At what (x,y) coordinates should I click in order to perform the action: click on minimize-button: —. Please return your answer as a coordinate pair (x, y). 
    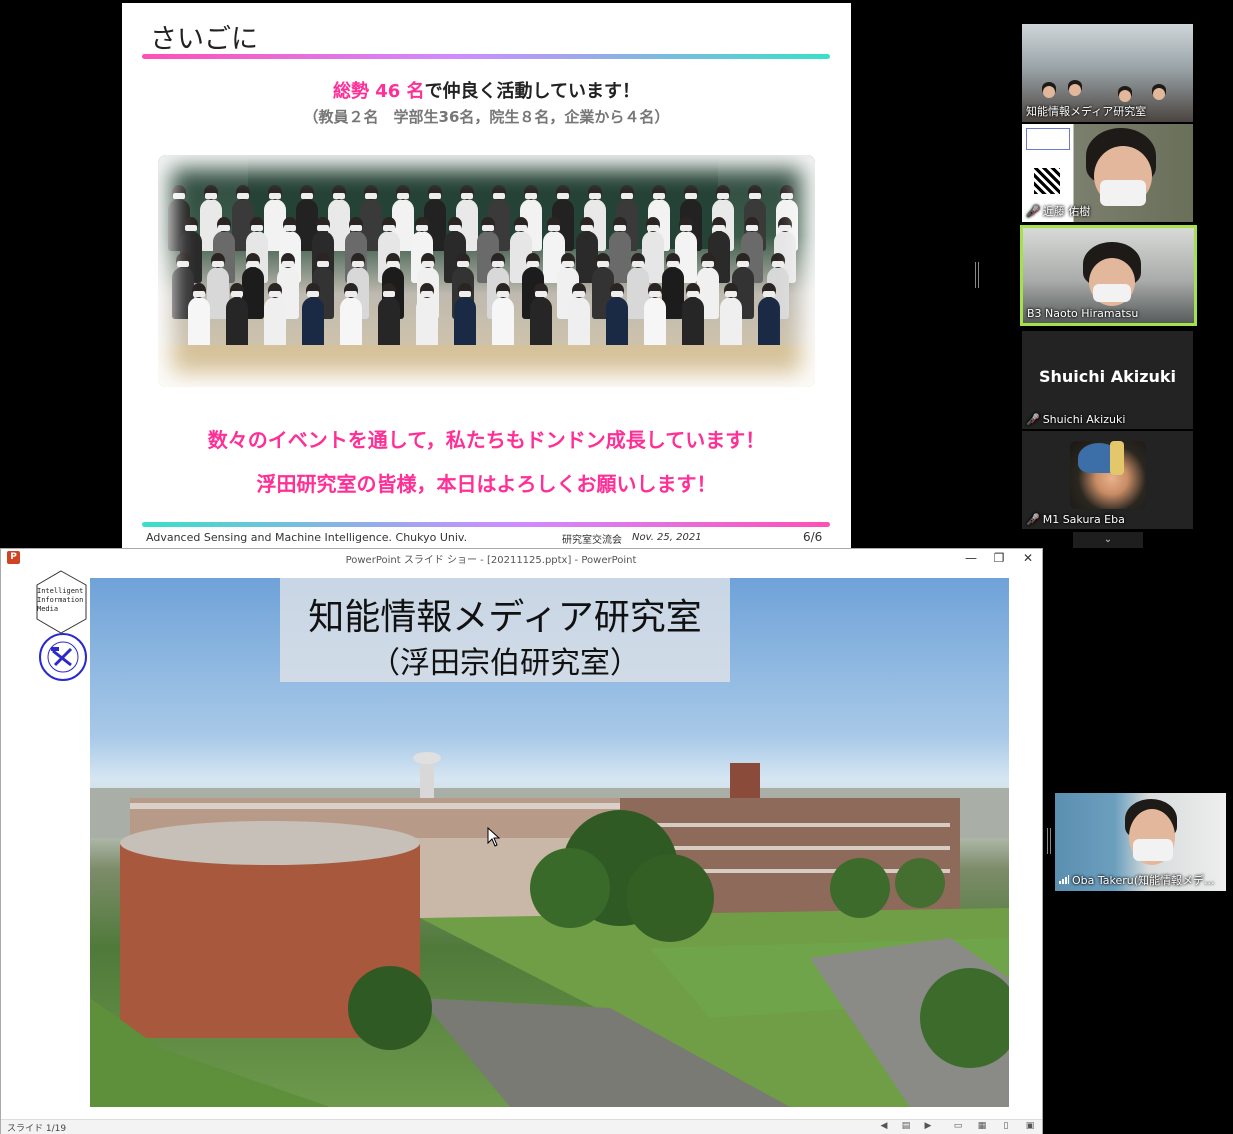
    Looking at the image, I should click on (971, 558).